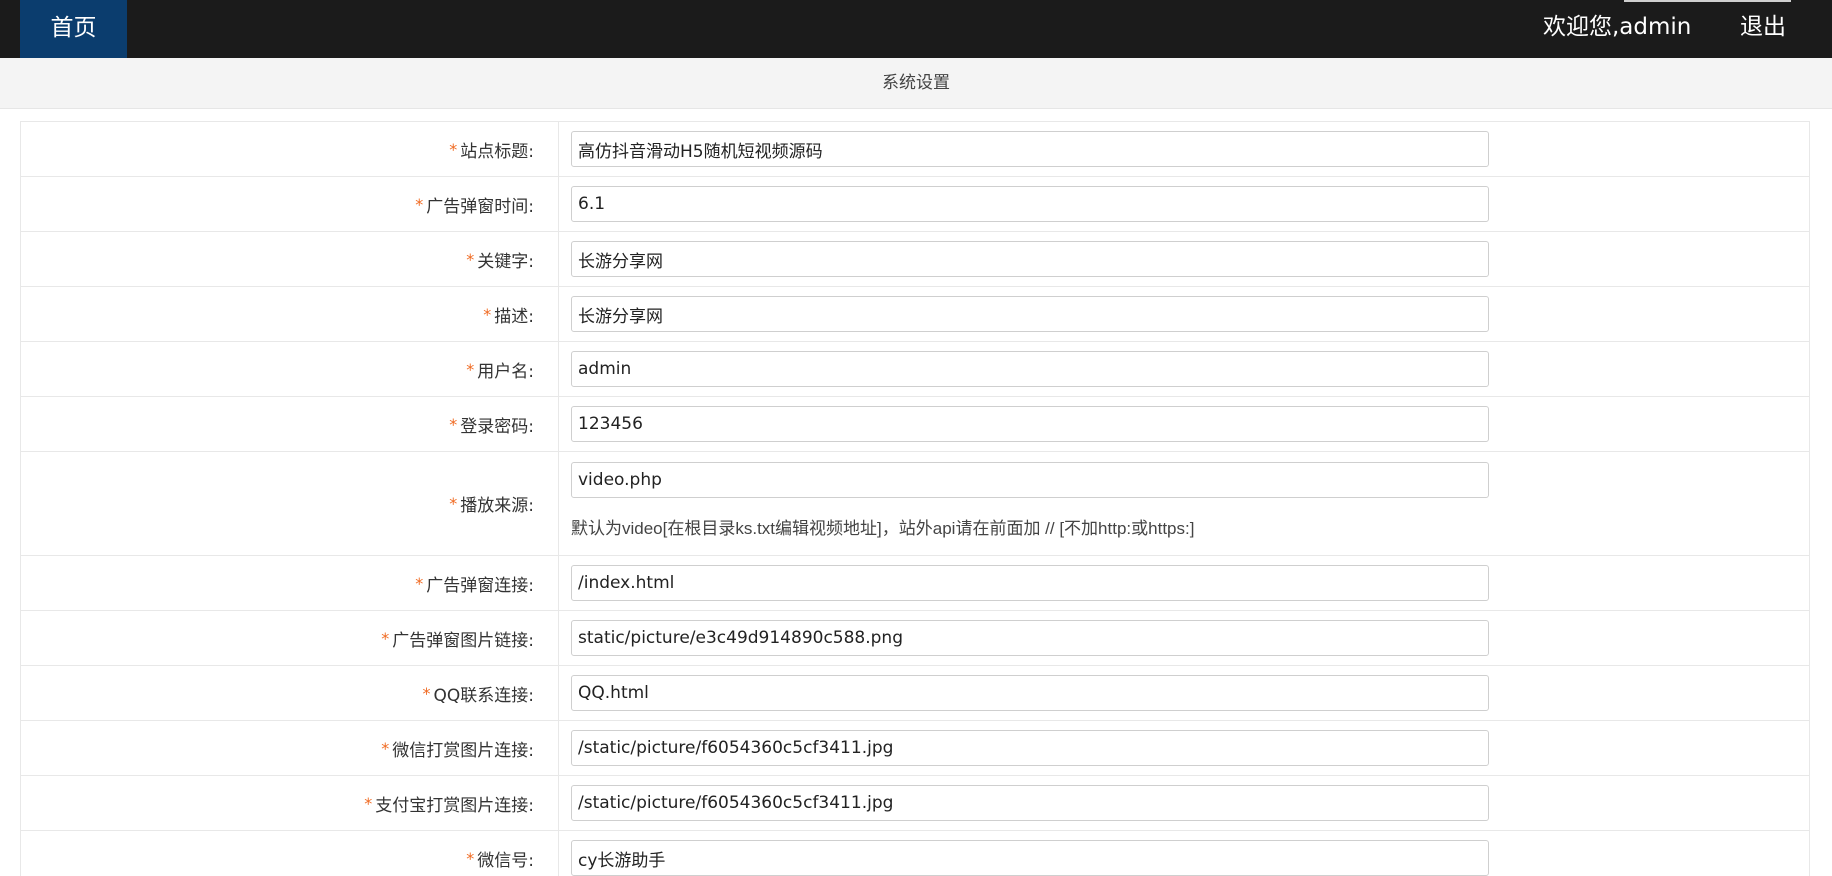  What do you see at coordinates (290, 259) in the screenshot?
I see `field-label: * 关键字:` at bounding box center [290, 259].